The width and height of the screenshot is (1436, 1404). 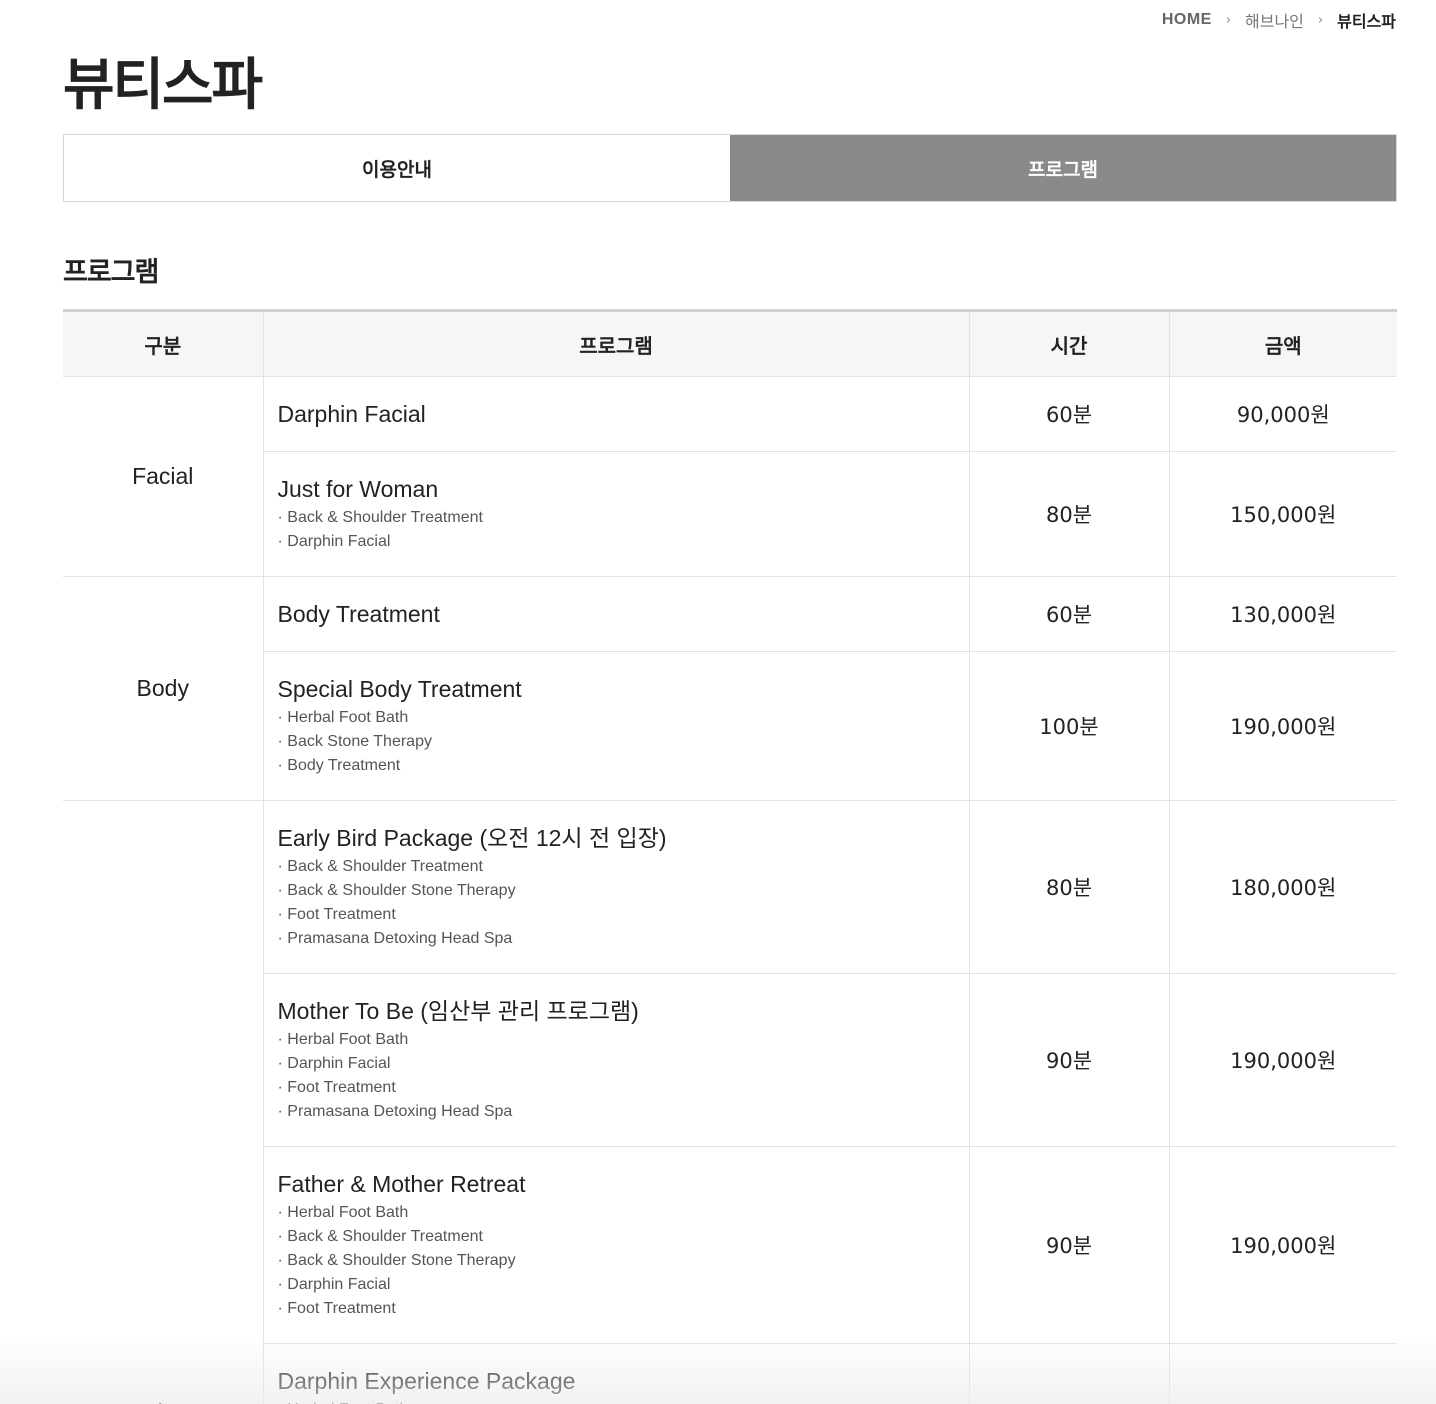 I want to click on program-name: Body Treatment, so click(x=358, y=614).